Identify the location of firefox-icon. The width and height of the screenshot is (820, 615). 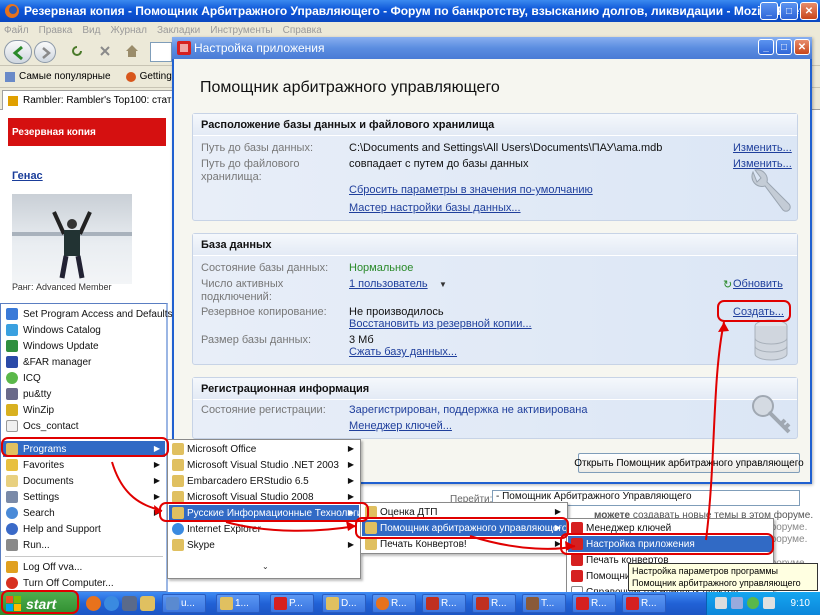
(382, 603).